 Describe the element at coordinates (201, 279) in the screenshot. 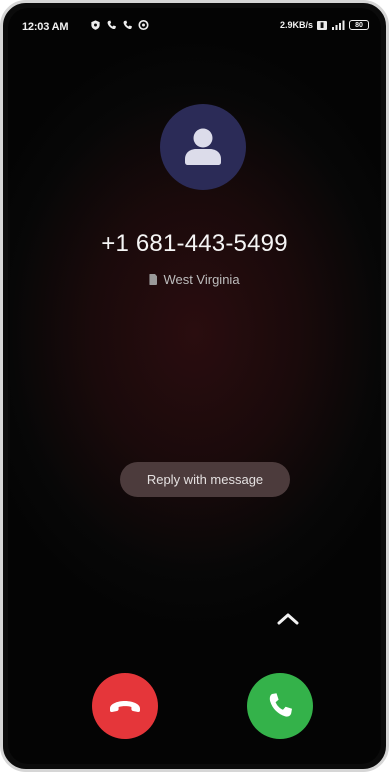

I see `location-label: West Virginia` at that location.